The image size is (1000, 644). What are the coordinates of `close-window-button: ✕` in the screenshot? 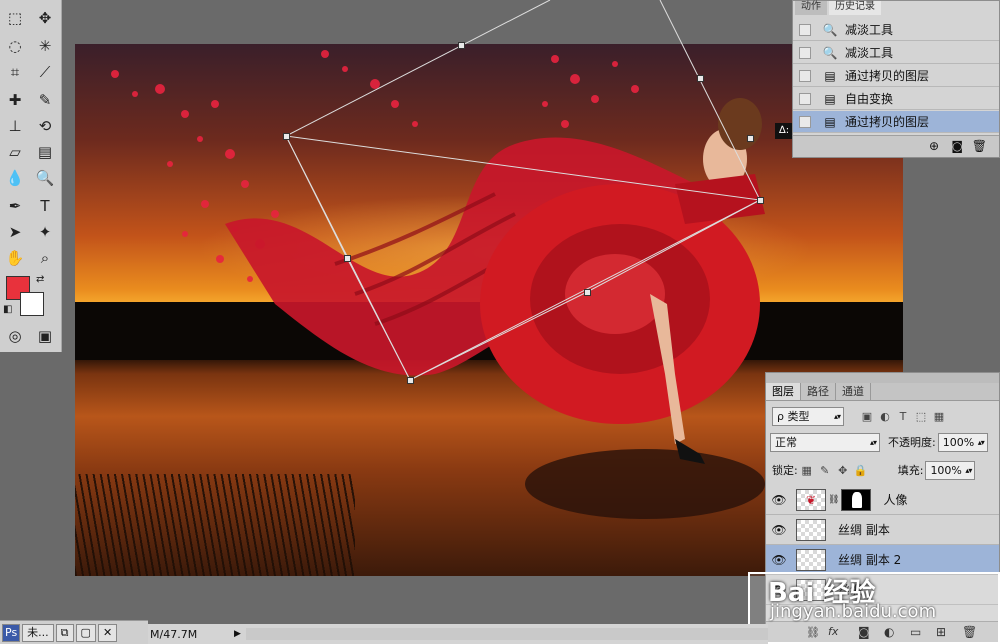 It's located at (107, 632).